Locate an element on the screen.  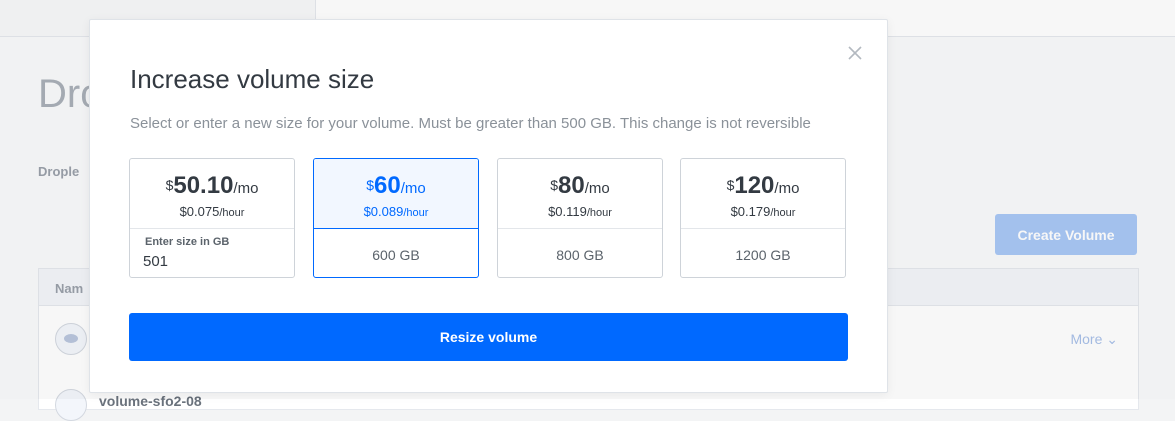
hourly-price: $0.089 is located at coordinates (383, 211).